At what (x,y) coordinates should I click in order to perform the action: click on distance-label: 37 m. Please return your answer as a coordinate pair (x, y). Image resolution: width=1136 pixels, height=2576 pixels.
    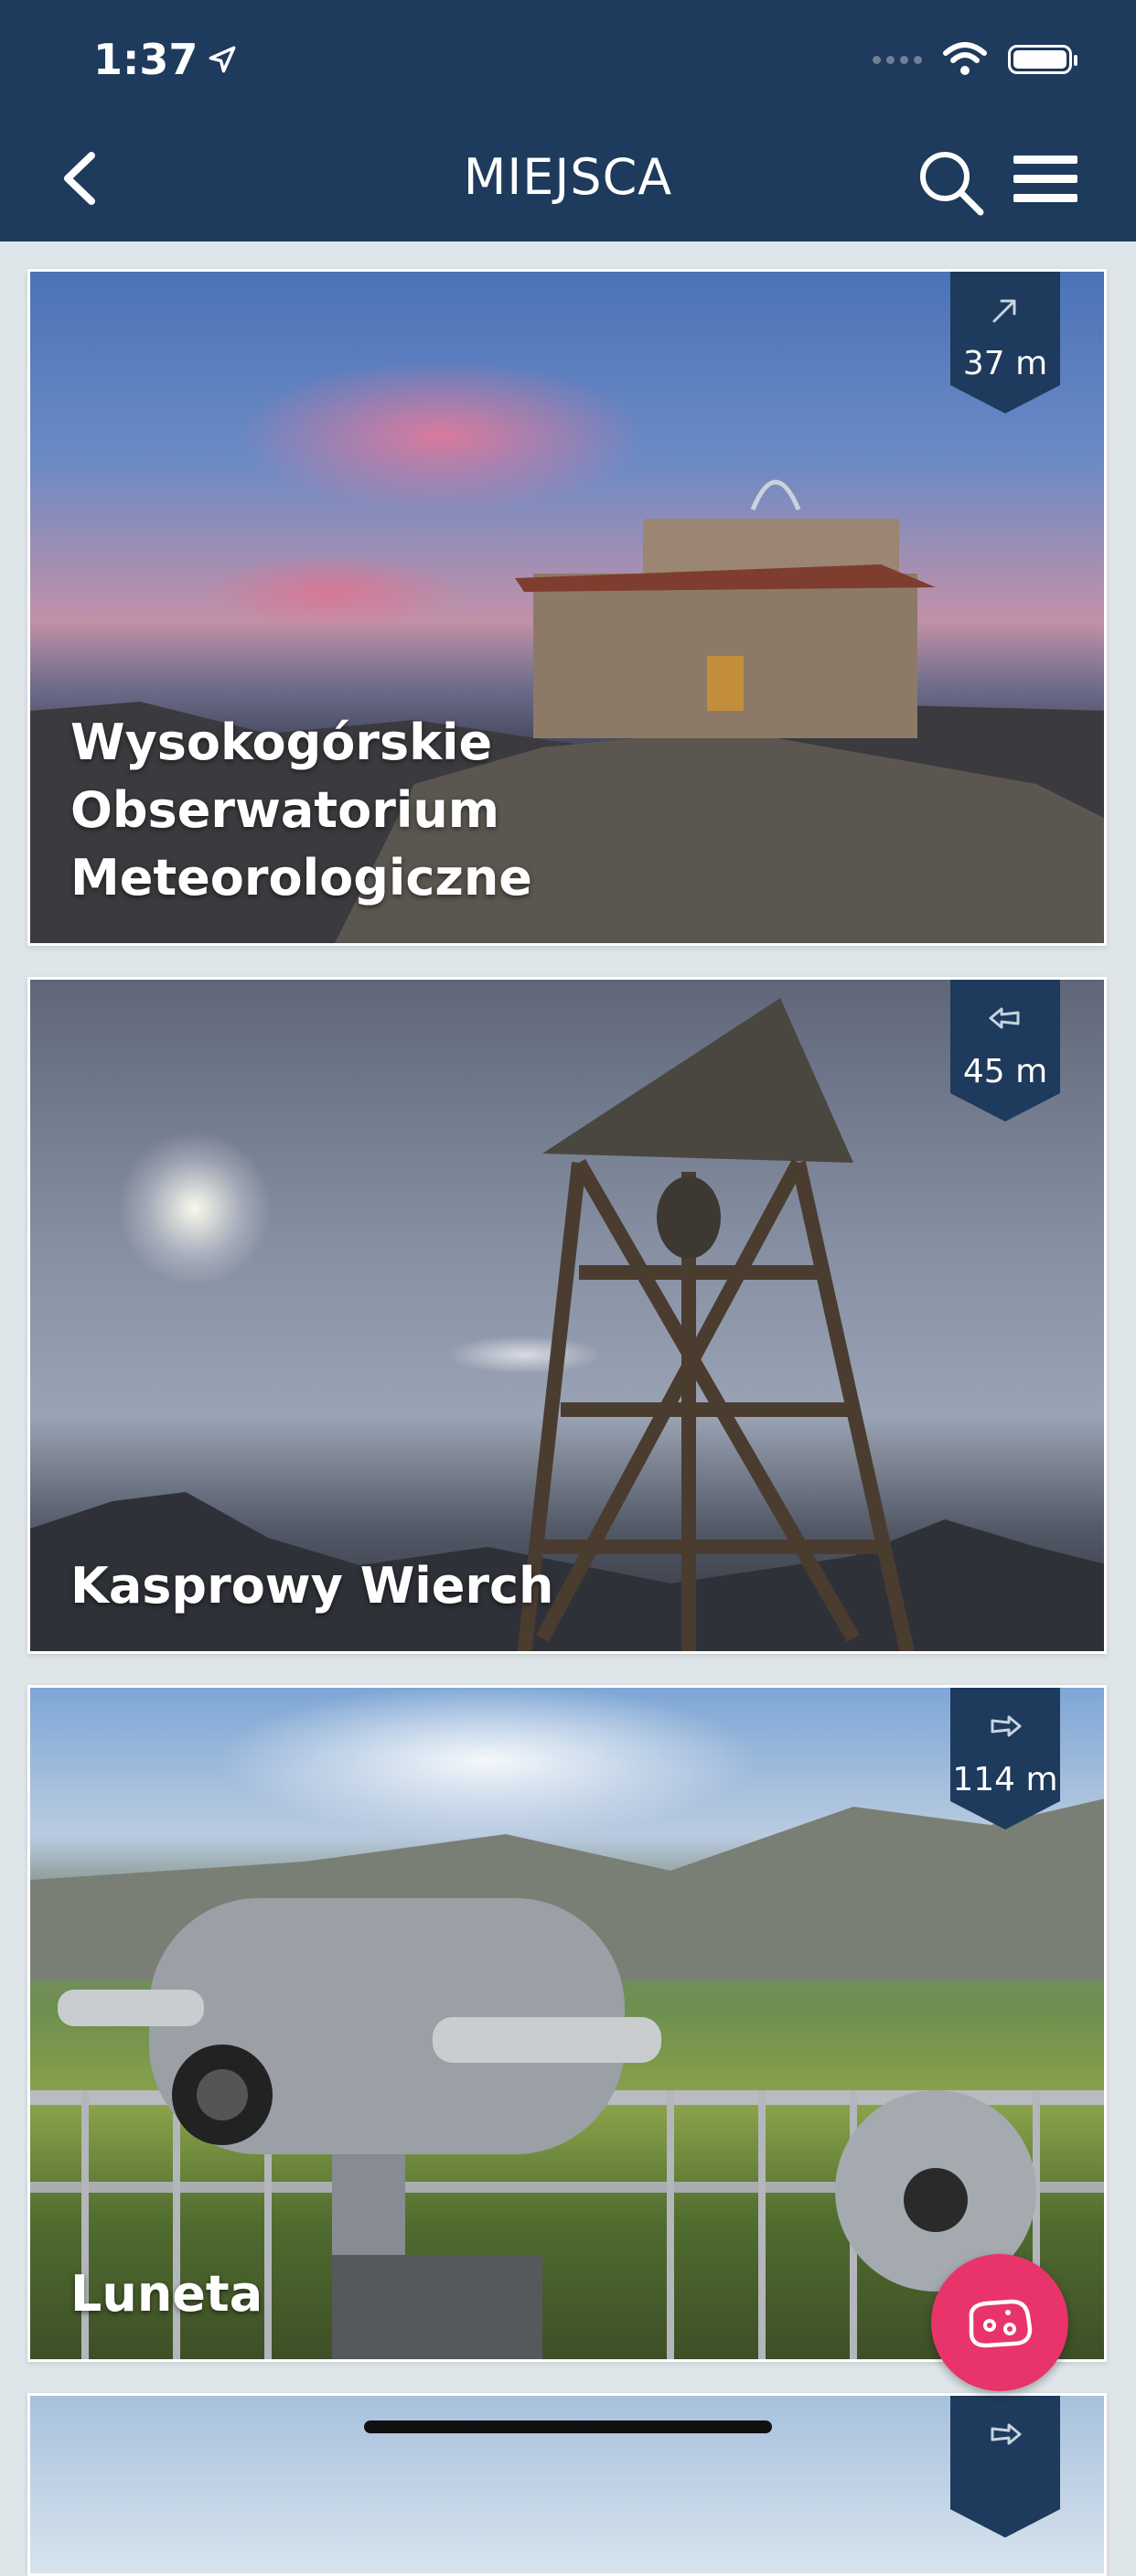
    Looking at the image, I should click on (1005, 364).